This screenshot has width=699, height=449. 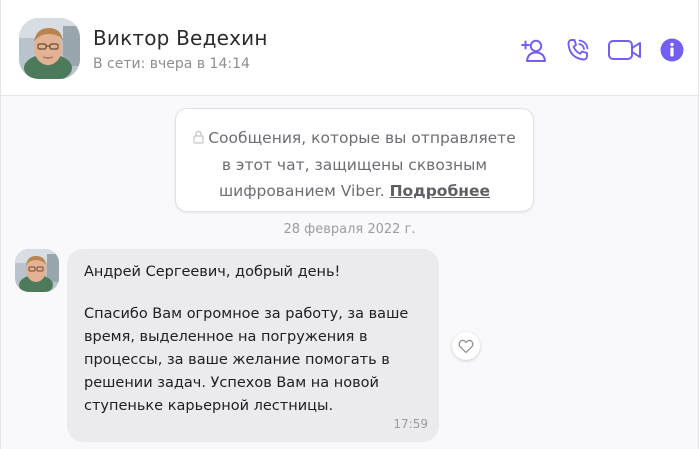 I want to click on phone-icon, so click(x=578, y=50).